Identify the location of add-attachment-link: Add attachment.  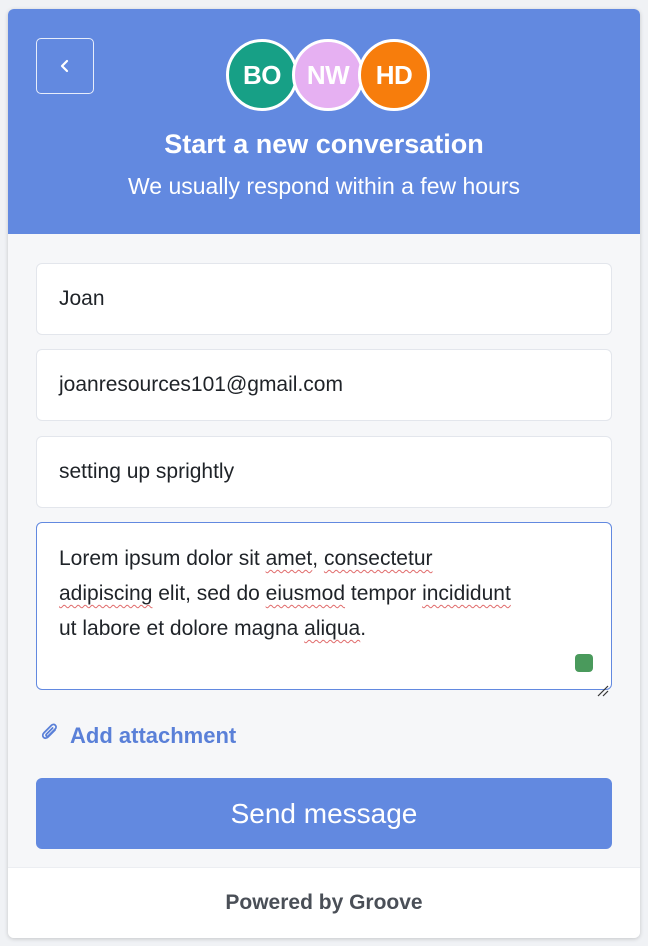
(138, 735).